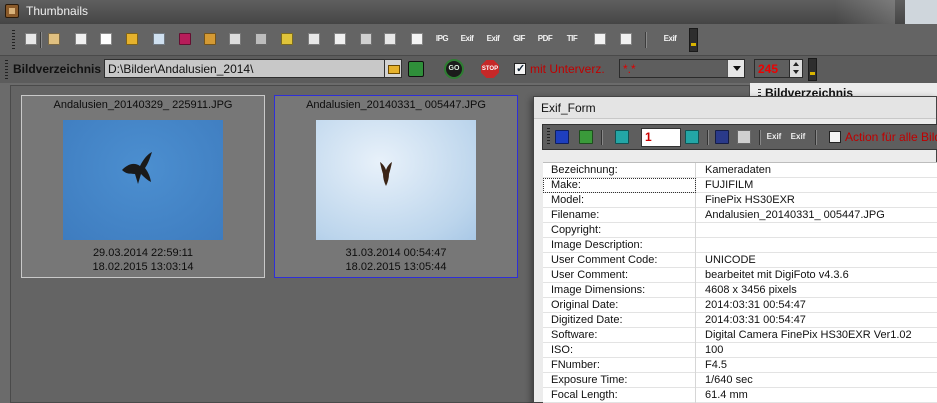 Image resolution: width=937 pixels, height=403 pixels. I want to click on exif-row: Digitized Date: 2014:03:31 00:54:47, so click(740, 320).